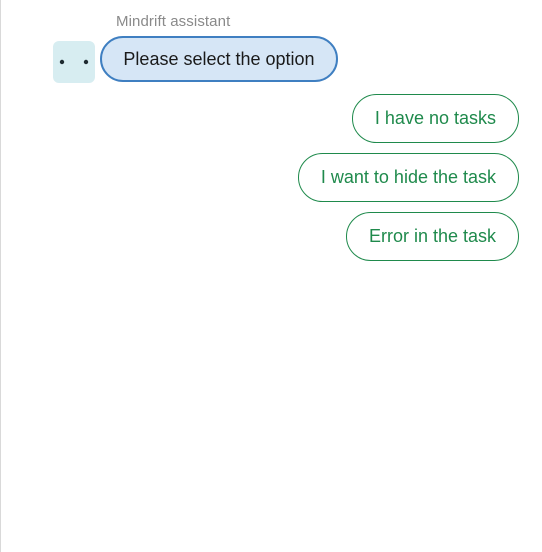  I want to click on option-no-tasks-button: I have no tasks, so click(435, 118).